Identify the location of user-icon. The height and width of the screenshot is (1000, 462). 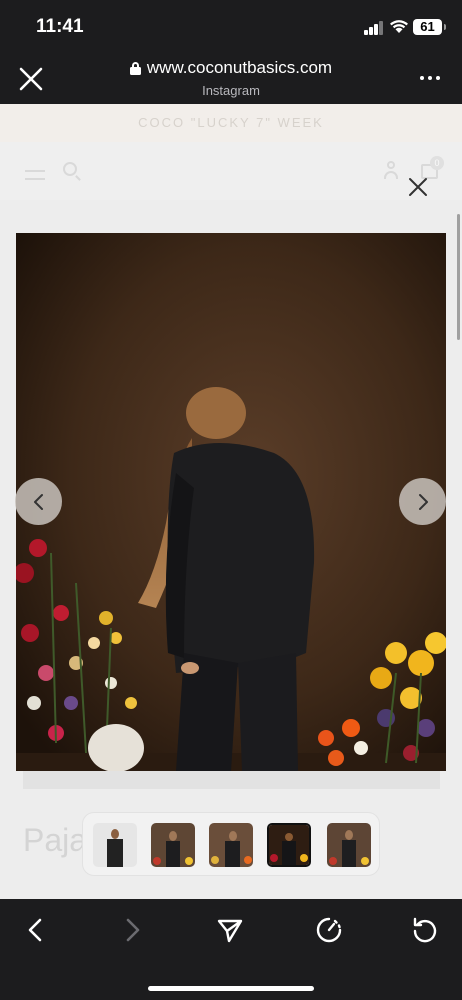
(391, 170).